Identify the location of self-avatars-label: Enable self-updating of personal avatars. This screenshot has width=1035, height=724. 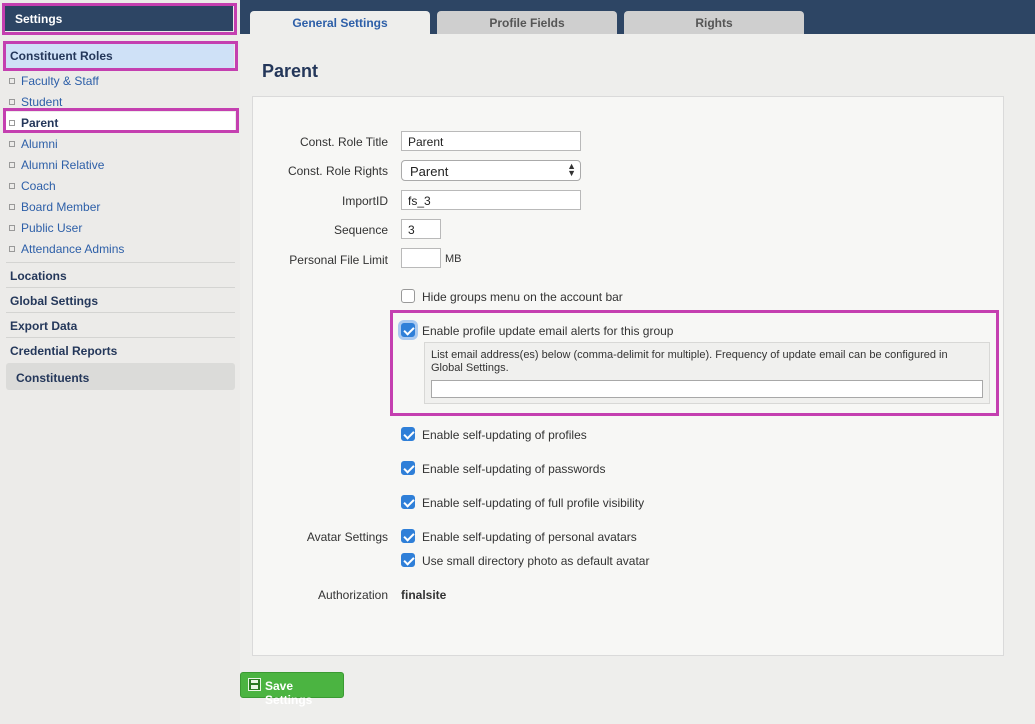
(529, 537).